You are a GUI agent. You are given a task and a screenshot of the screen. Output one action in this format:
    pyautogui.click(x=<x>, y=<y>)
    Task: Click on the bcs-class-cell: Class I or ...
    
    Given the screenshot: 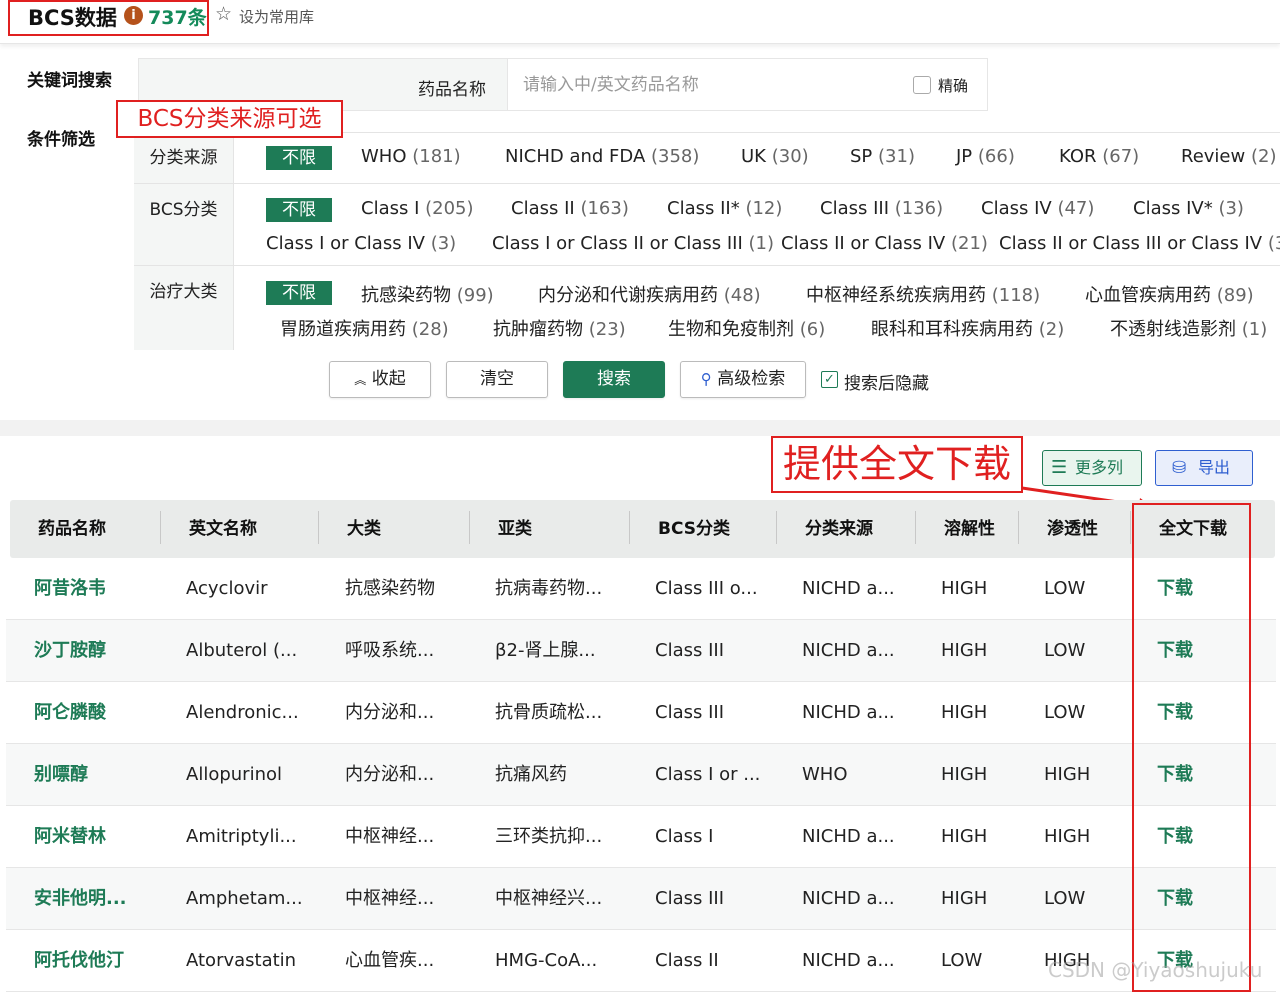 What is the action you would take?
    pyautogui.click(x=708, y=774)
    